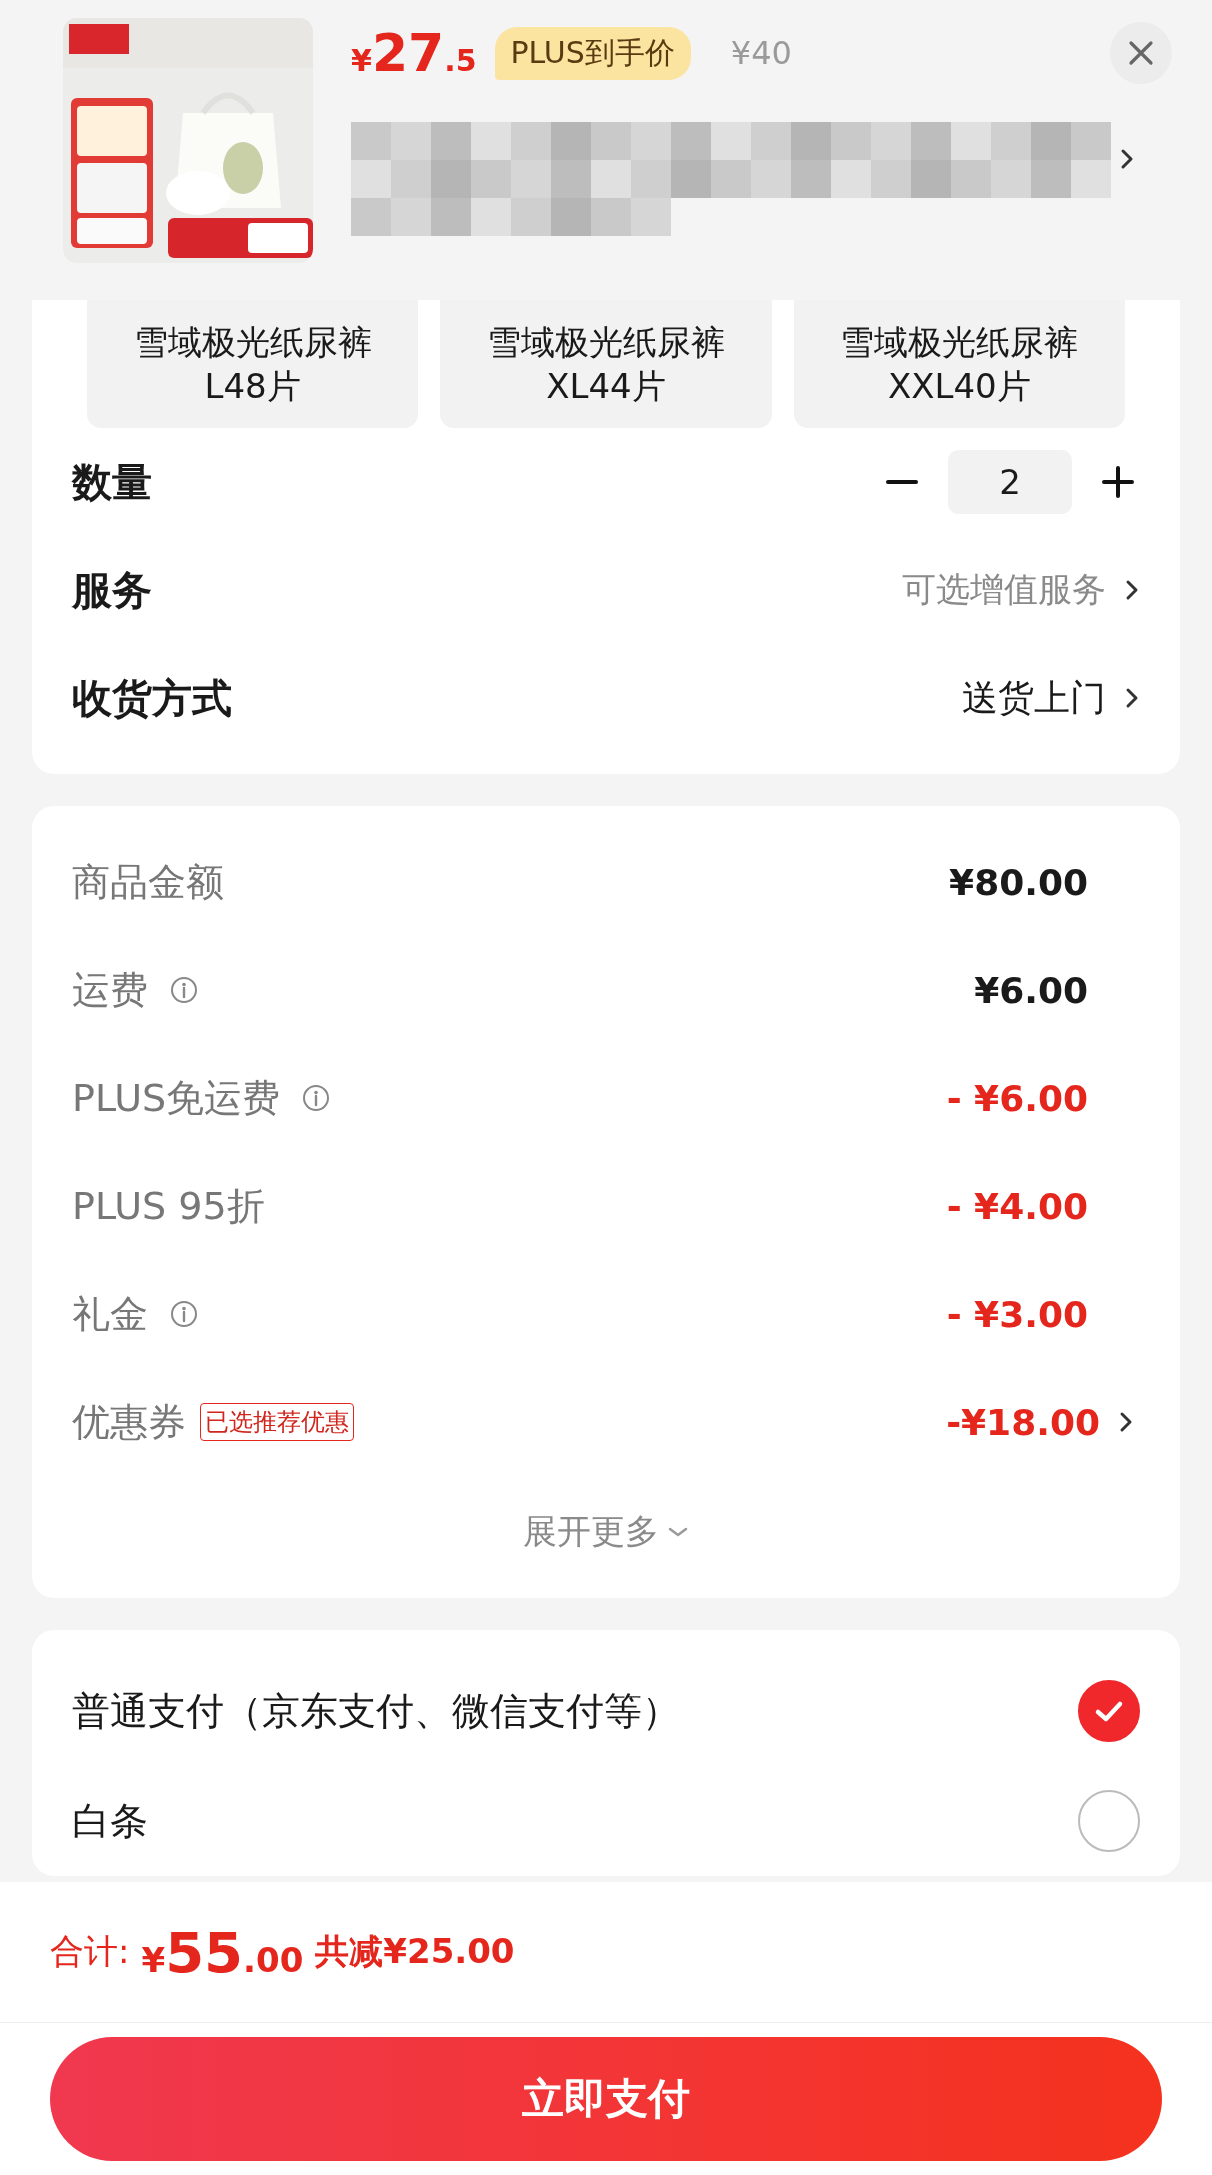 The image size is (1212, 2175). I want to click on price: ¥27.5, so click(414, 53).